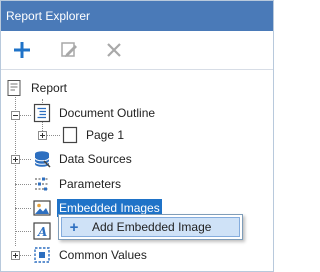  I want to click on tree-item-document-outline: Document Outline, so click(94, 113).